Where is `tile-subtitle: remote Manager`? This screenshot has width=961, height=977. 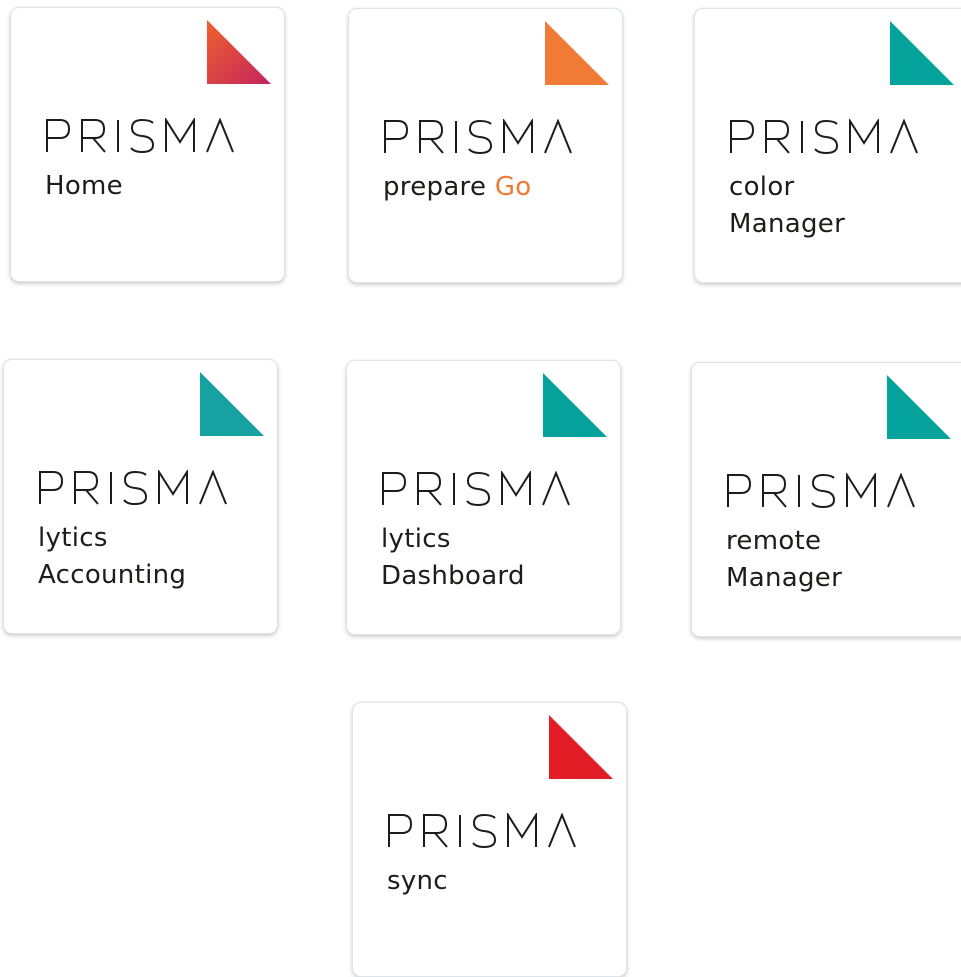 tile-subtitle: remote Manager is located at coordinates (784, 560).